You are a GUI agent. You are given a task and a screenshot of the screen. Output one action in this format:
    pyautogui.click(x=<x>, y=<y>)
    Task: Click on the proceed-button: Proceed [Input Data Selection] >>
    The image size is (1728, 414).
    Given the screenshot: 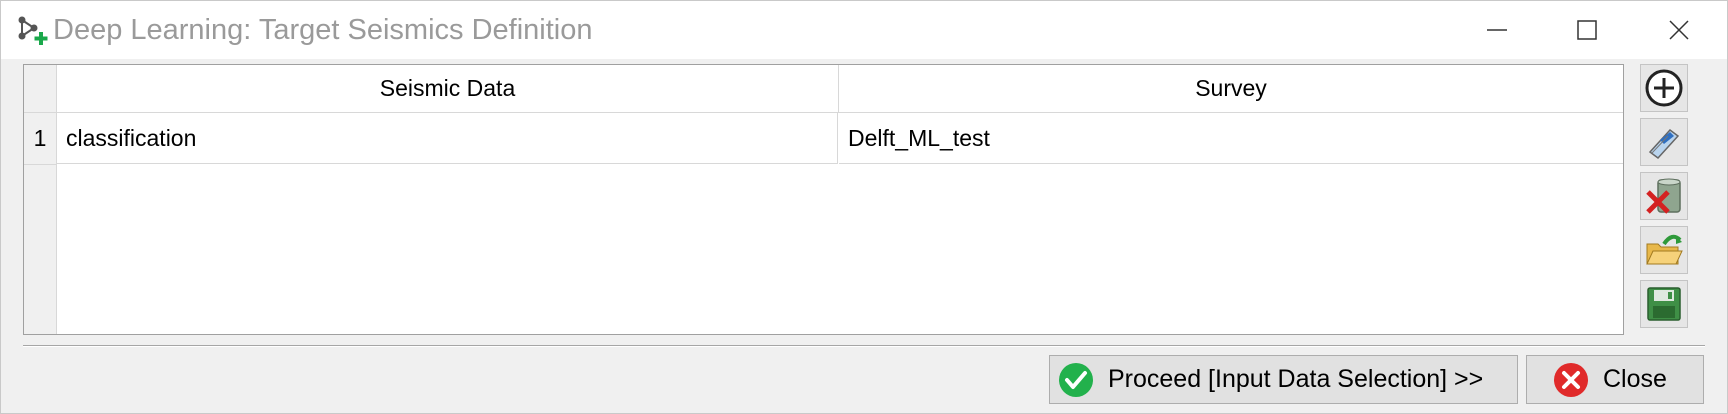 What is the action you would take?
    pyautogui.click(x=1283, y=379)
    